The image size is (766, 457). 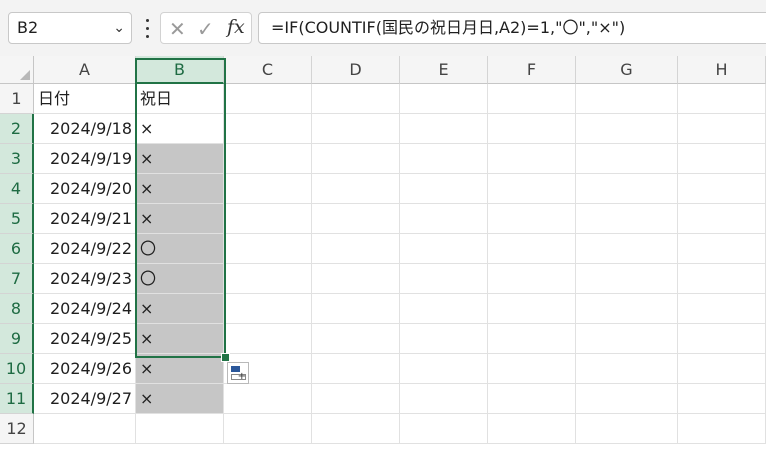 What do you see at coordinates (17, 99) in the screenshot?
I see `row-header-1: 1` at bounding box center [17, 99].